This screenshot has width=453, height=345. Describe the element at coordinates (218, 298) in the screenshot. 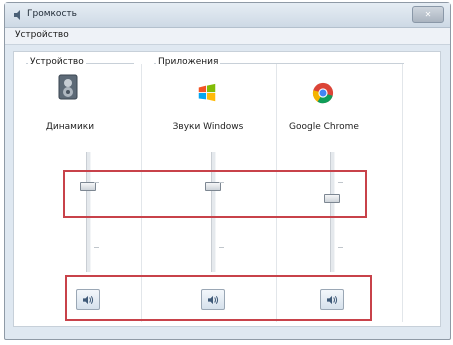

I see `mute-highlight-box` at that location.